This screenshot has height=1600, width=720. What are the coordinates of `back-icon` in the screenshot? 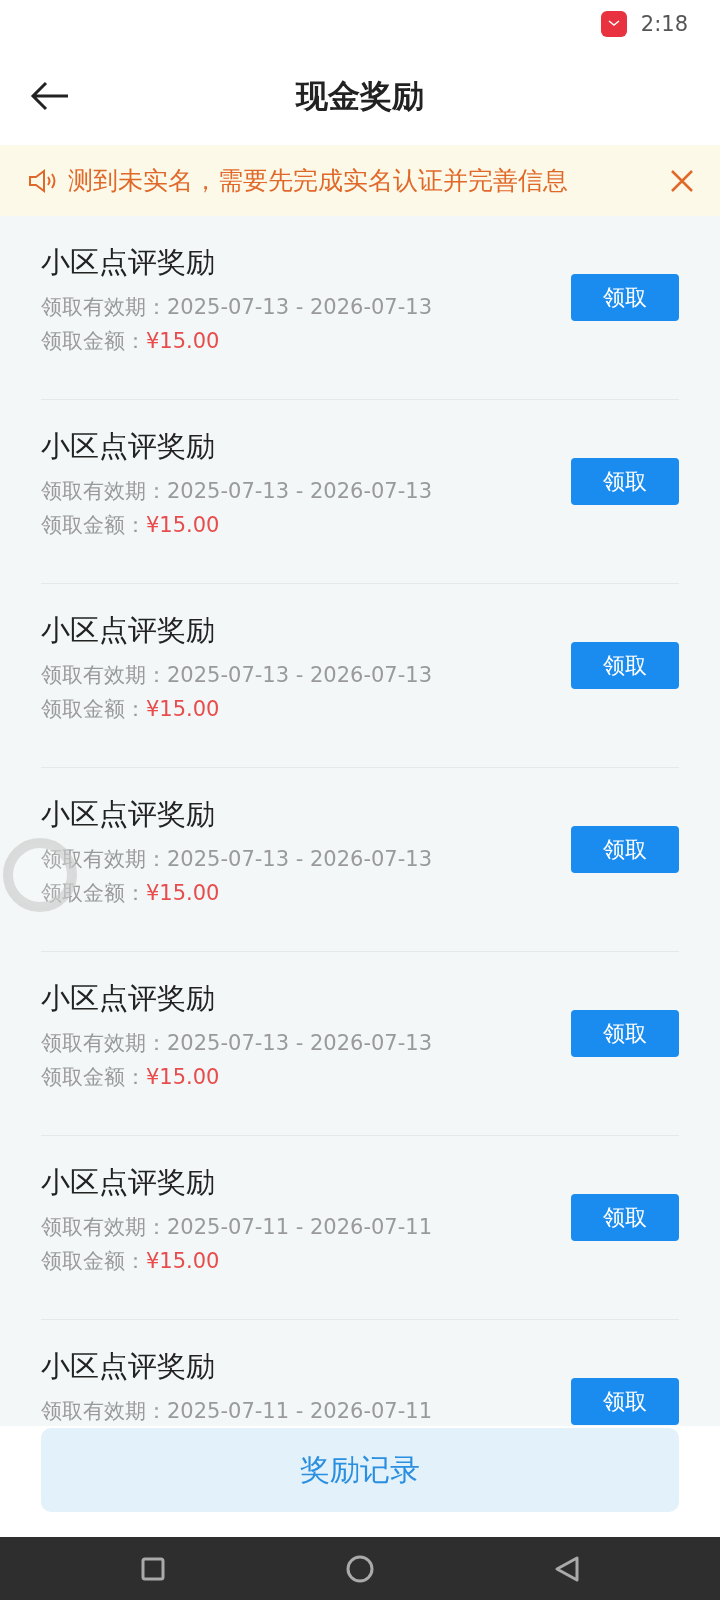 It's located at (50, 96).